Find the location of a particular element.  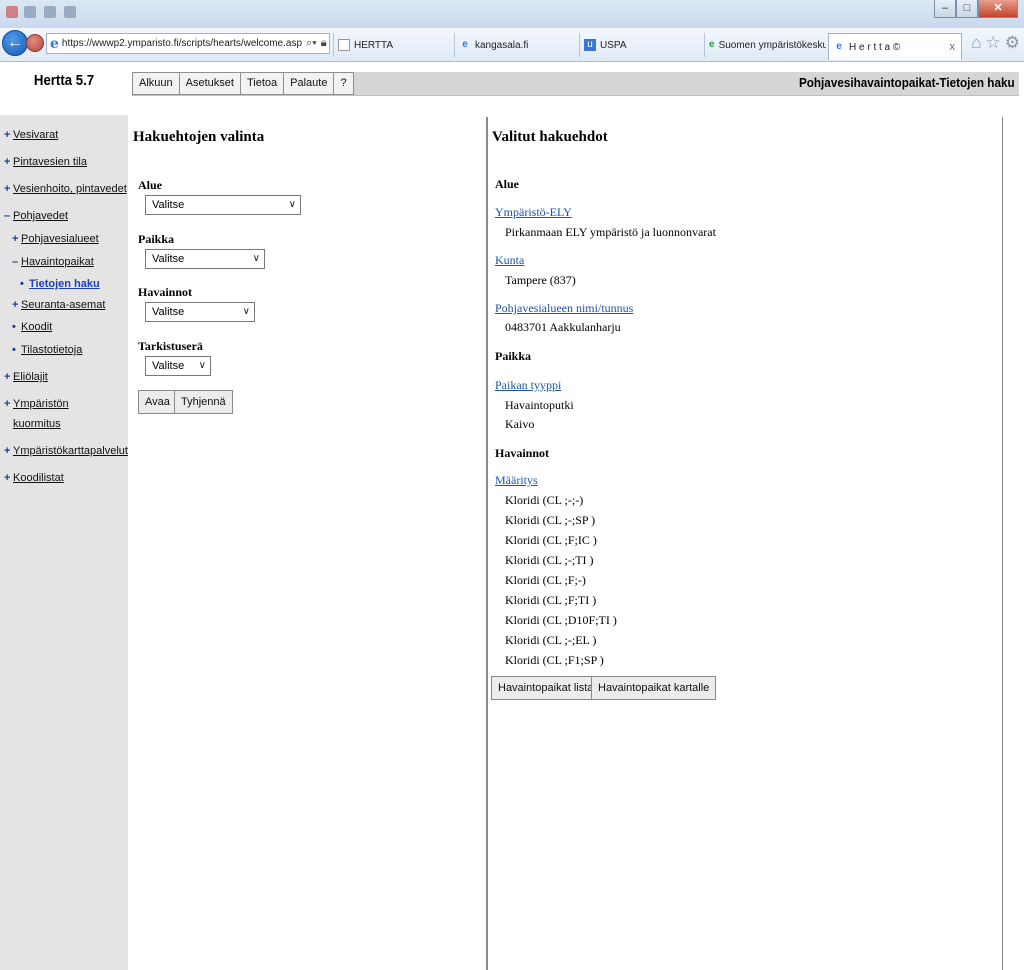

observations-label: Havainnot is located at coordinates (165, 292).